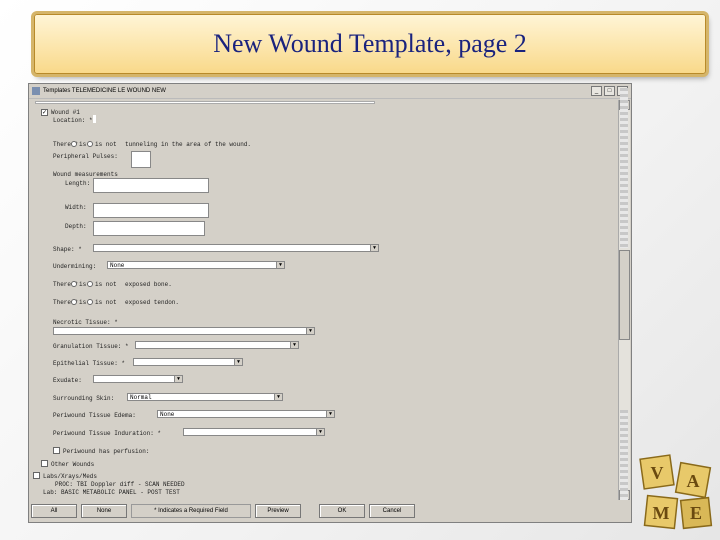 This screenshot has width=720, height=540. I want to click on depth-field, so click(149, 228).